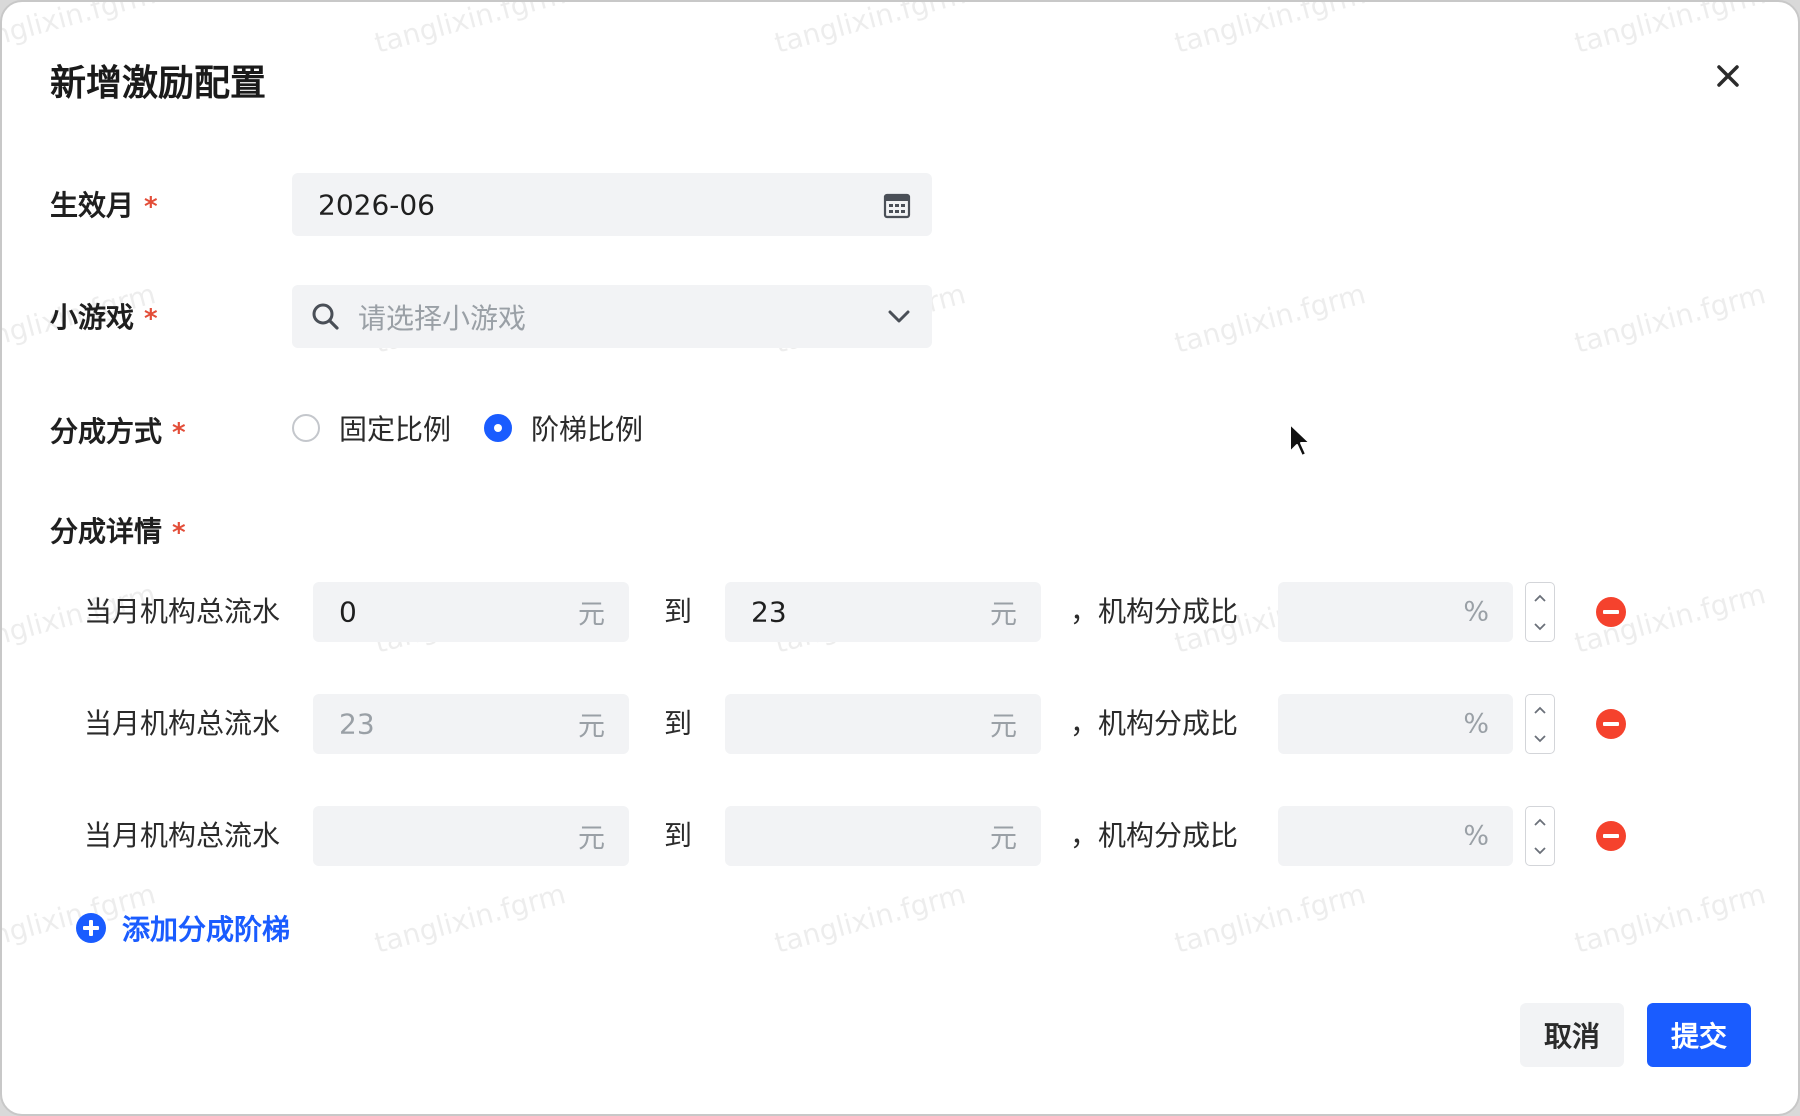  What do you see at coordinates (376, 204) in the screenshot?
I see `effective-month-value: 2026-06` at bounding box center [376, 204].